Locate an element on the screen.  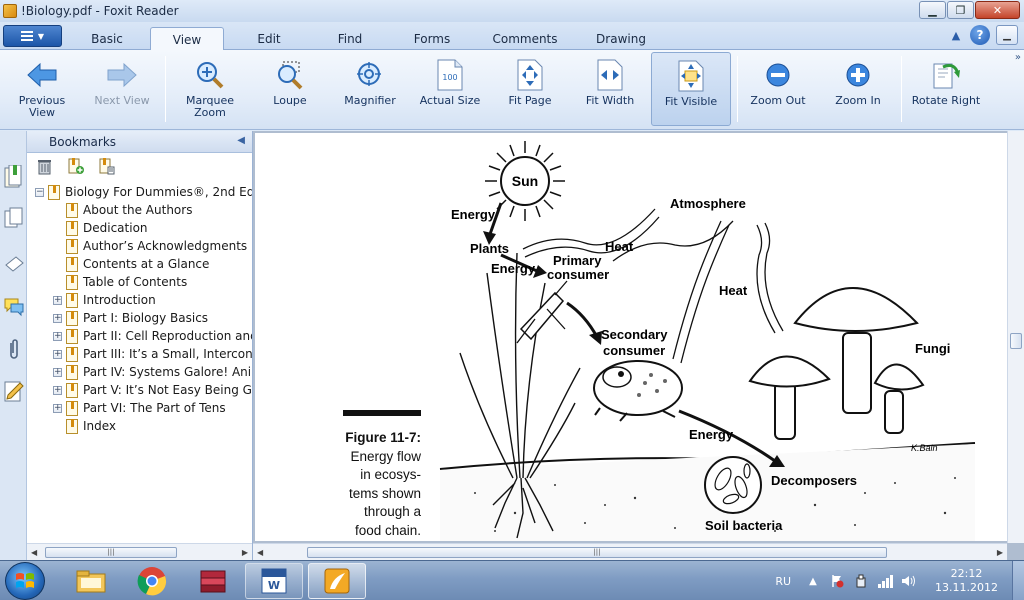
label-secondary-consumer: consumer is located at coordinates (634, 350).